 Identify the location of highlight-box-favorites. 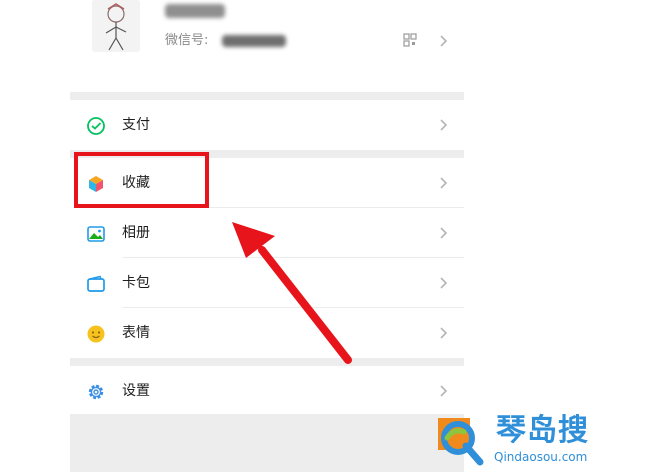
(141, 180).